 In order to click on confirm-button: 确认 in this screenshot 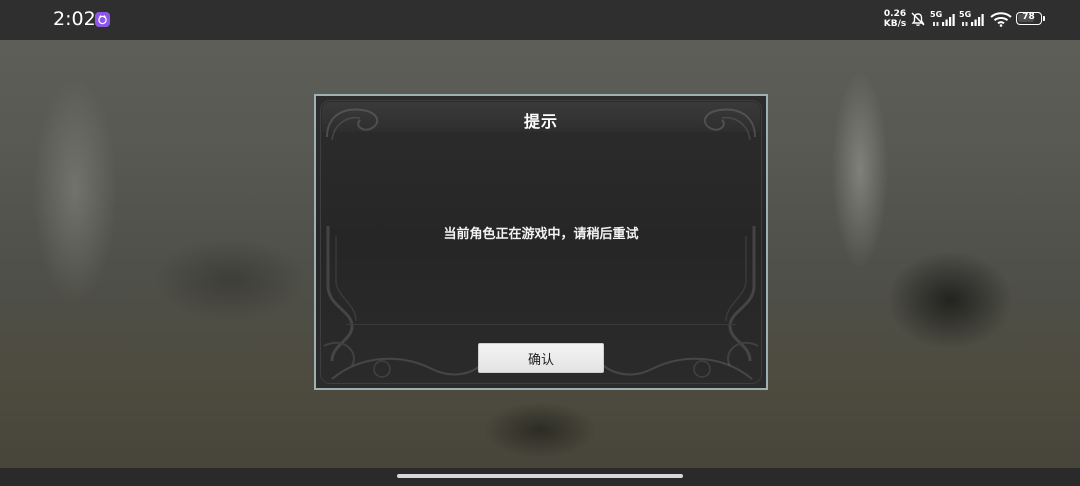, I will do `click(541, 358)`.